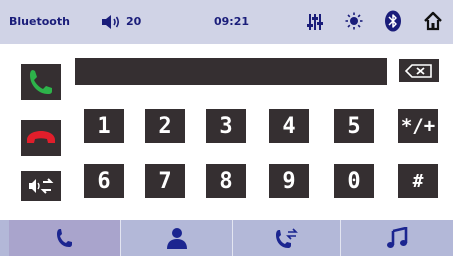  I want to click on key-2: 2, so click(165, 126).